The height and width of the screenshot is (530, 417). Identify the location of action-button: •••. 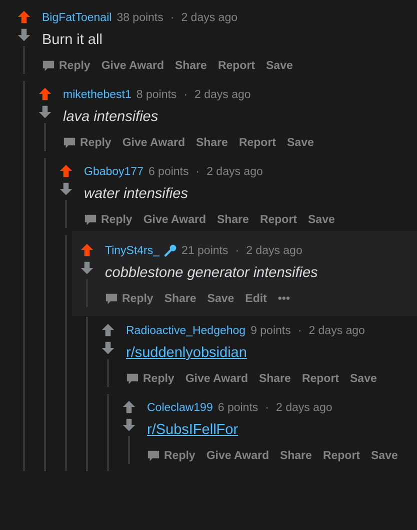
(284, 298).